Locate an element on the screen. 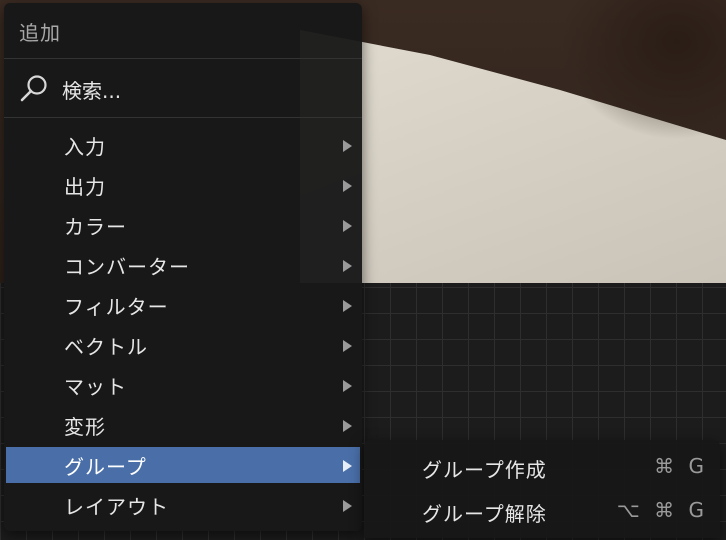 The height and width of the screenshot is (540, 726). menu-item-vector: ベクトル is located at coordinates (183, 345).